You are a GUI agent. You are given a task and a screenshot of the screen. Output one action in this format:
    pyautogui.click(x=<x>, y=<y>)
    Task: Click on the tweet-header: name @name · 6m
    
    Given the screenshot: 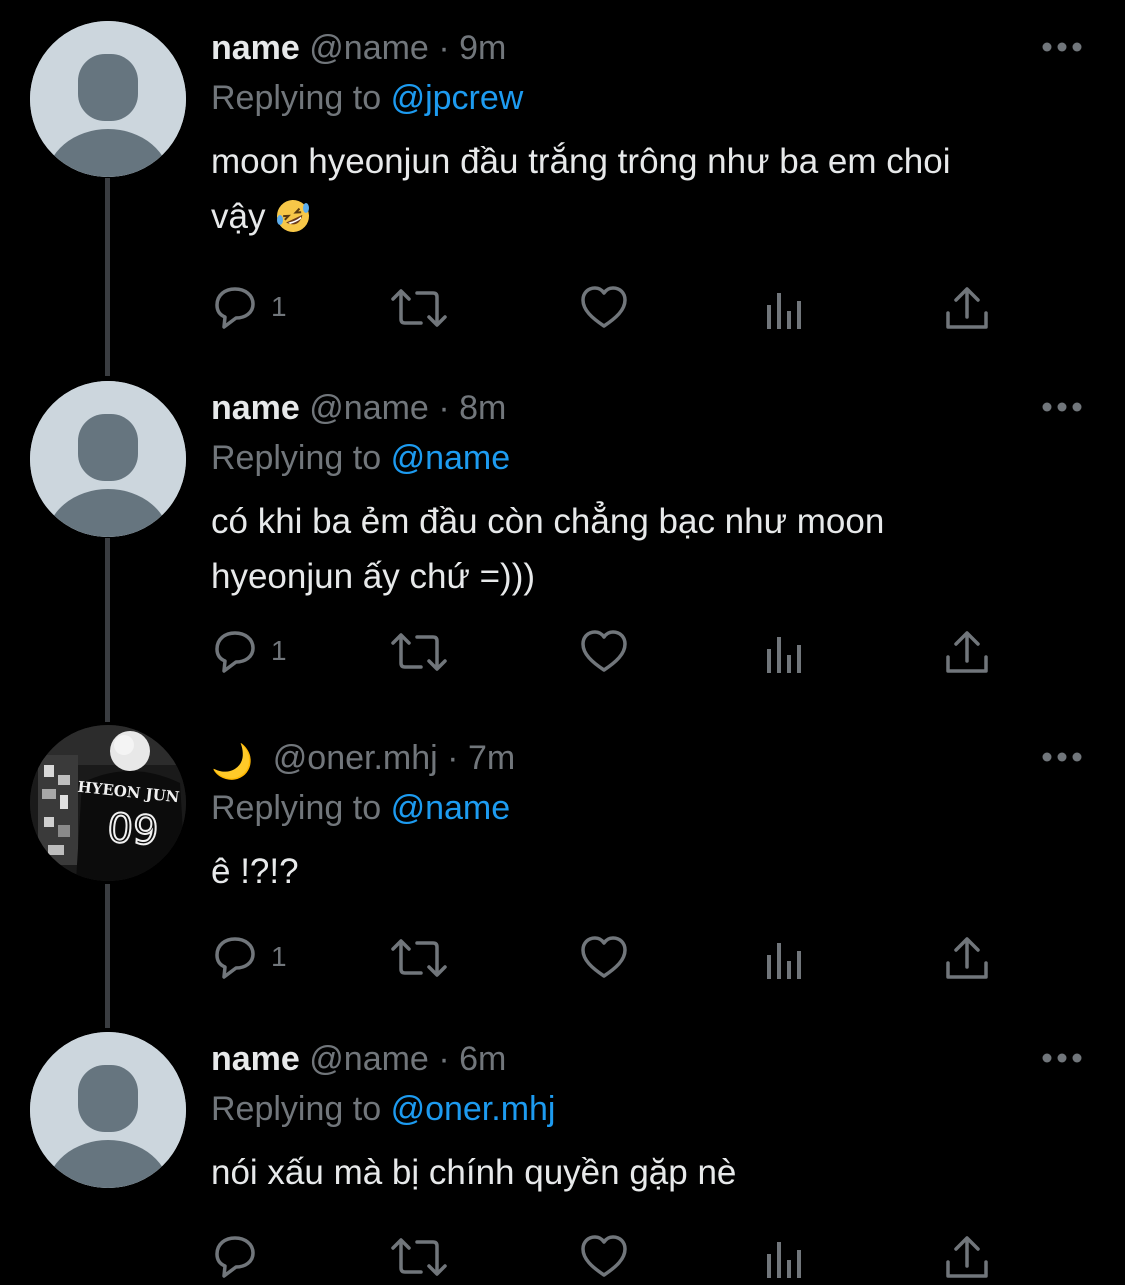 What is the action you would take?
    pyautogui.click(x=358, y=1059)
    